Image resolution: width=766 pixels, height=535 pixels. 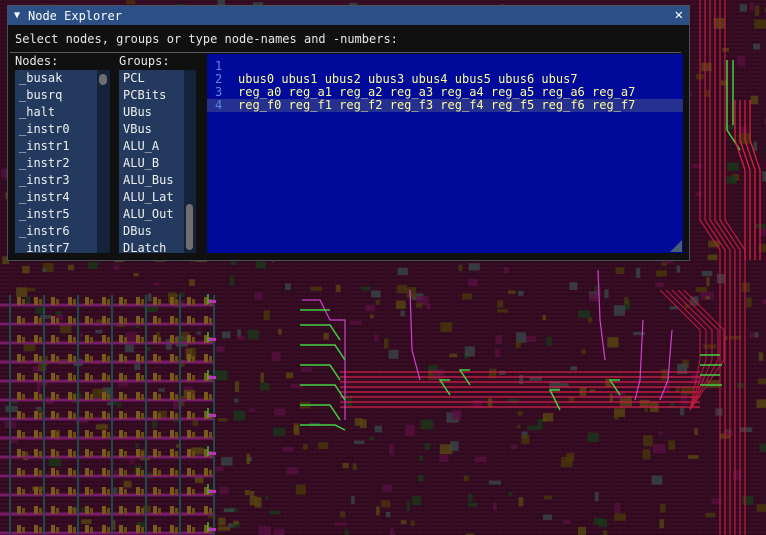 I want to click on node-list-item: _instr3, so click(x=56, y=180).